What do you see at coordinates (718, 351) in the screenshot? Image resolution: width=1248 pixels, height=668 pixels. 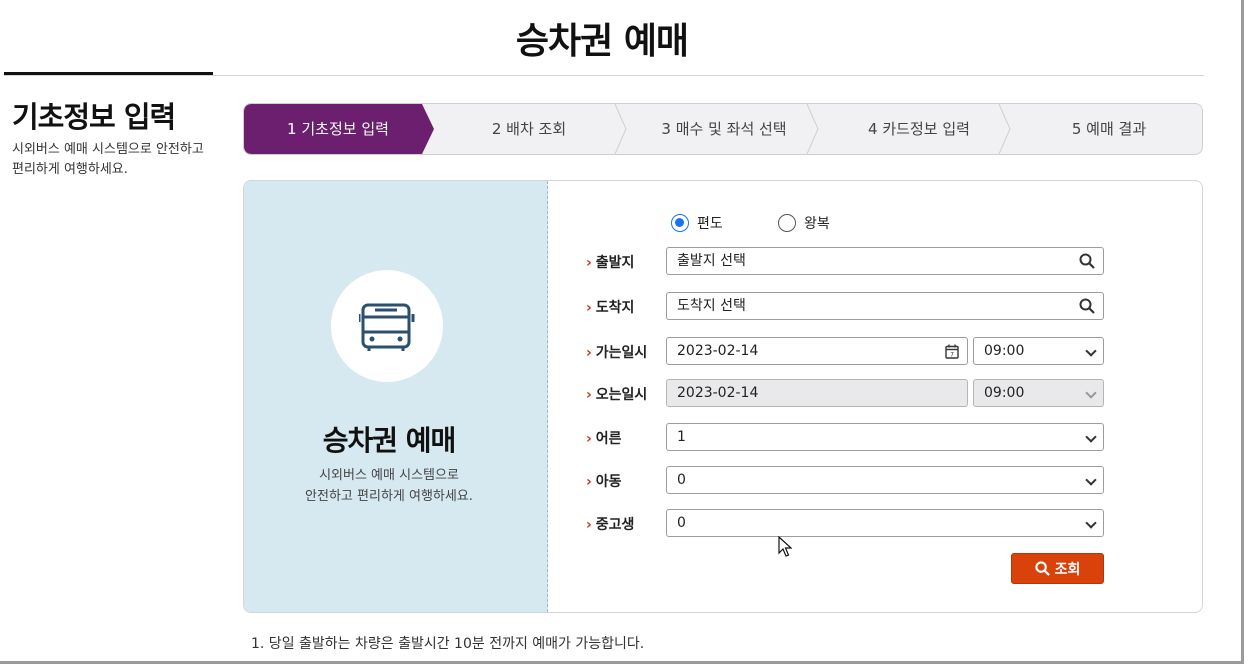 I see `go-date-value: 2023-02-14` at bounding box center [718, 351].